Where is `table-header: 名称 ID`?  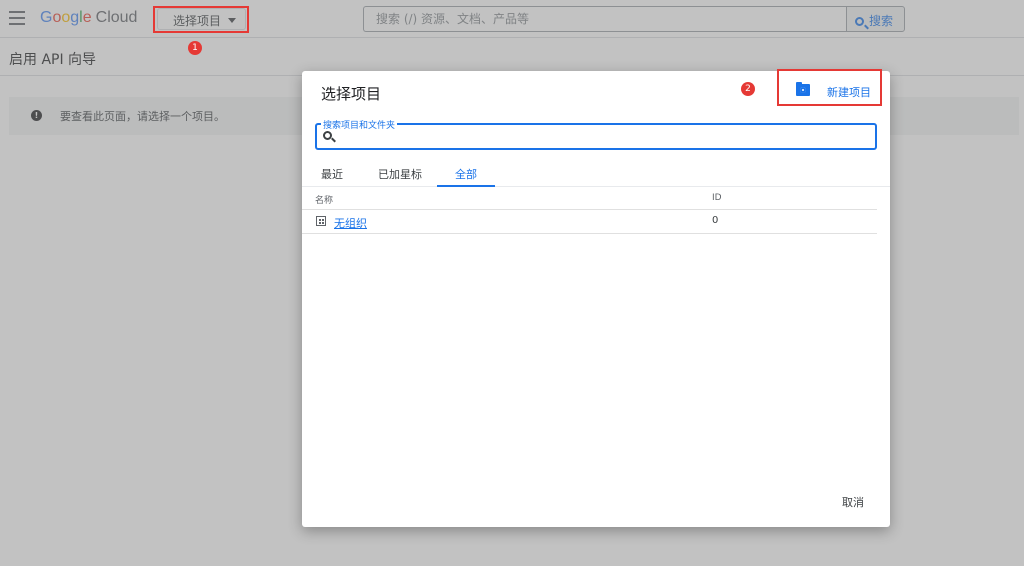
table-header: 名称 ID is located at coordinates (589, 199).